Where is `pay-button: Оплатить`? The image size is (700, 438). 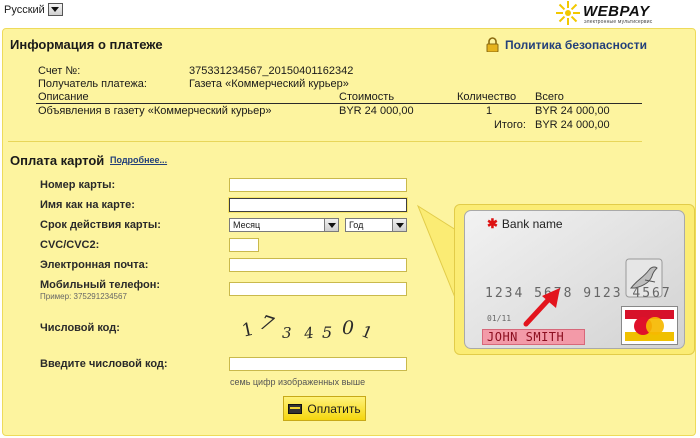
pay-button: Оплатить is located at coordinates (324, 408).